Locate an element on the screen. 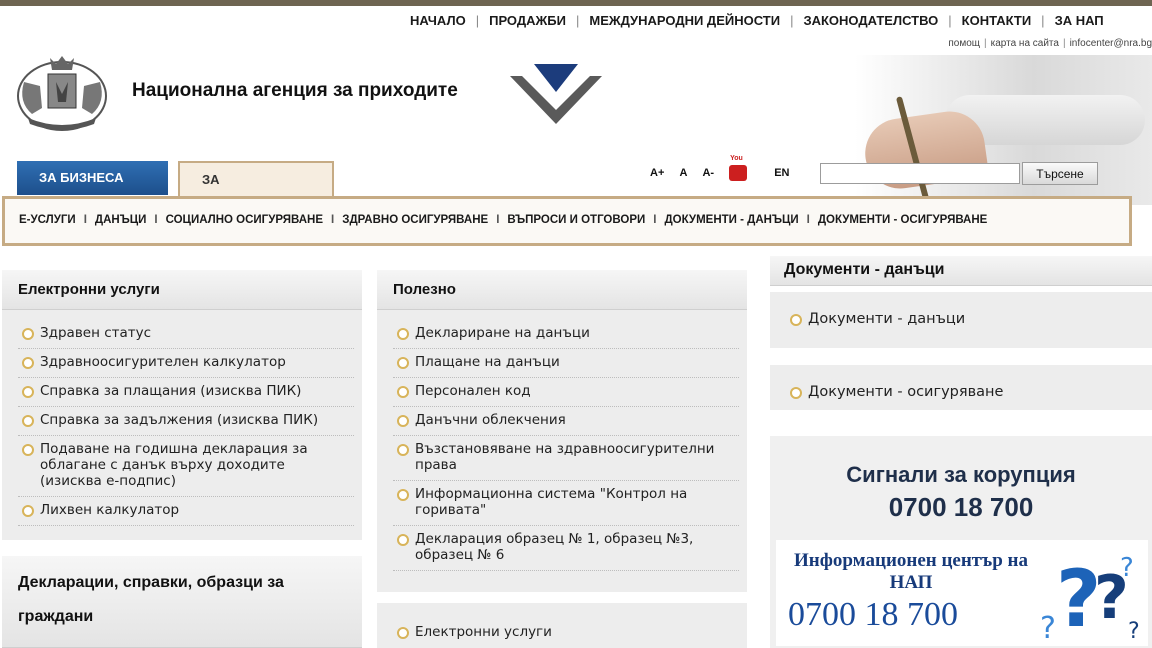 This screenshot has width=1152, height=648. nav-contacts: КОНТАКТИ is located at coordinates (997, 20).